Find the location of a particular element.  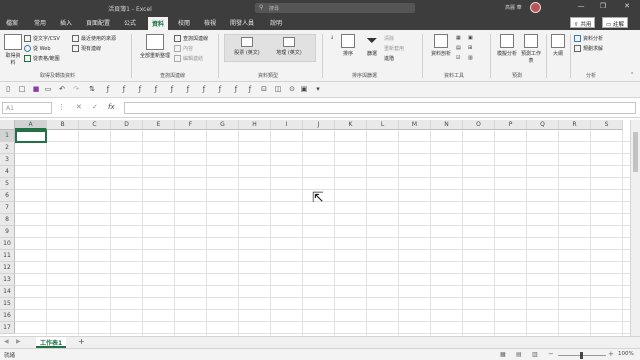

page-break-view-icon: ▥ is located at coordinates (535, 354).